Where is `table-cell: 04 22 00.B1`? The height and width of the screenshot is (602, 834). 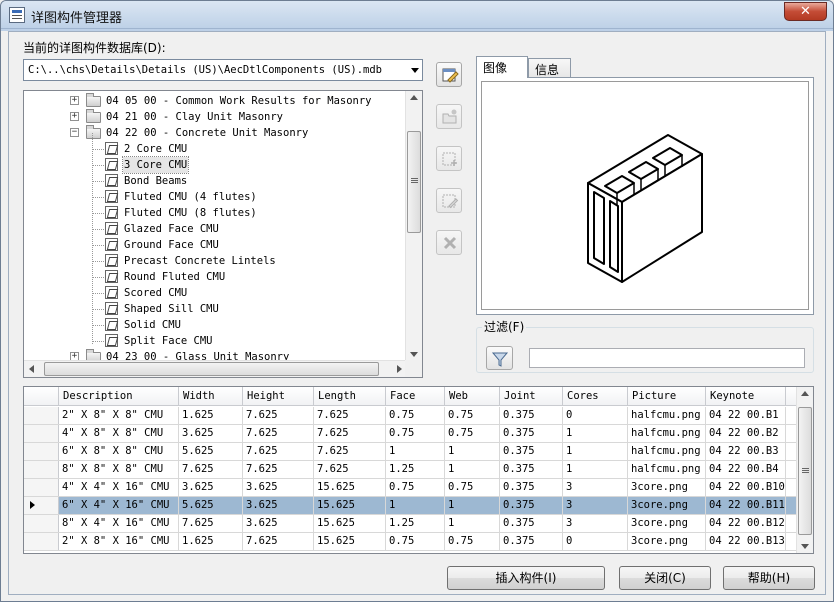
table-cell: 04 22 00.B1 is located at coordinates (746, 415).